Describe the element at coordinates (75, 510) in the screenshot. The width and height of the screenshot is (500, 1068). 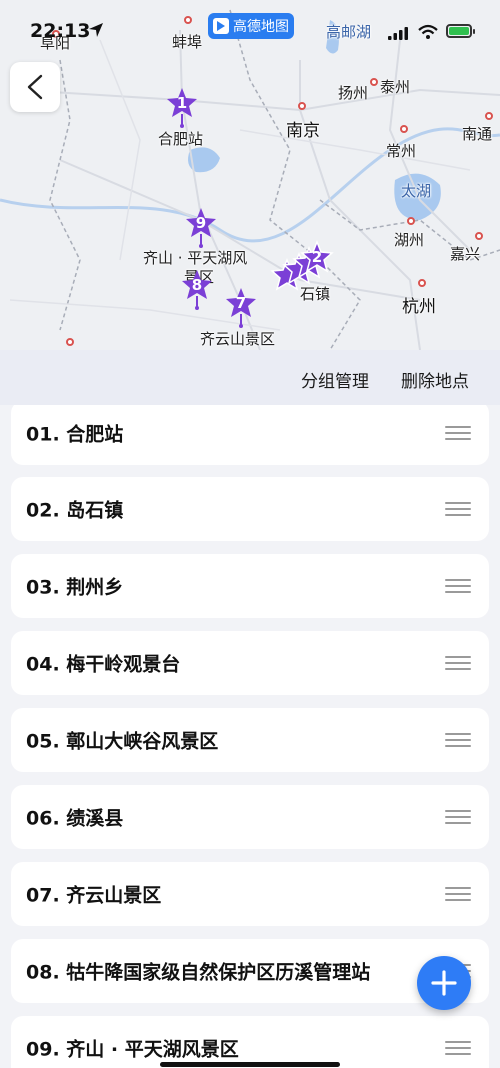
I see `place-label: 02. 岛石镇` at that location.